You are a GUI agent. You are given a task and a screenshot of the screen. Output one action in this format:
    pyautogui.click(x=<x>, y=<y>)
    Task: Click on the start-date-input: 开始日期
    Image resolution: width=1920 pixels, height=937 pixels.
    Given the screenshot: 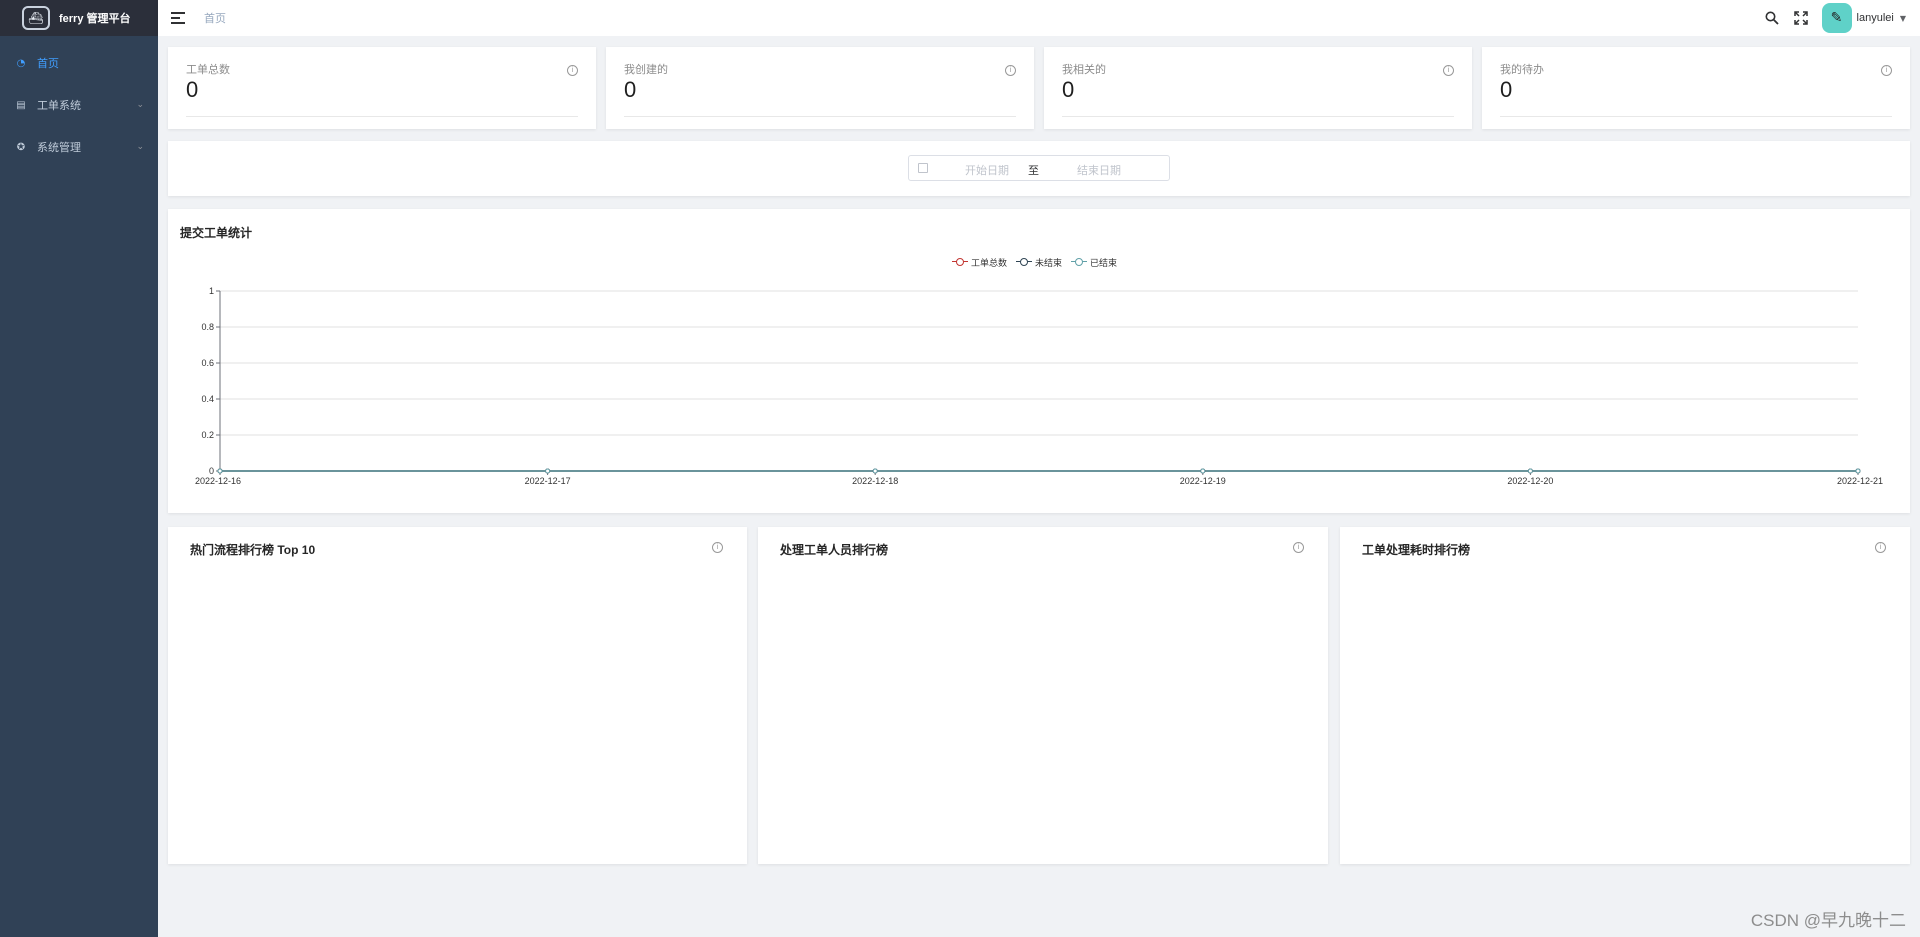 What is the action you would take?
    pyautogui.click(x=987, y=170)
    